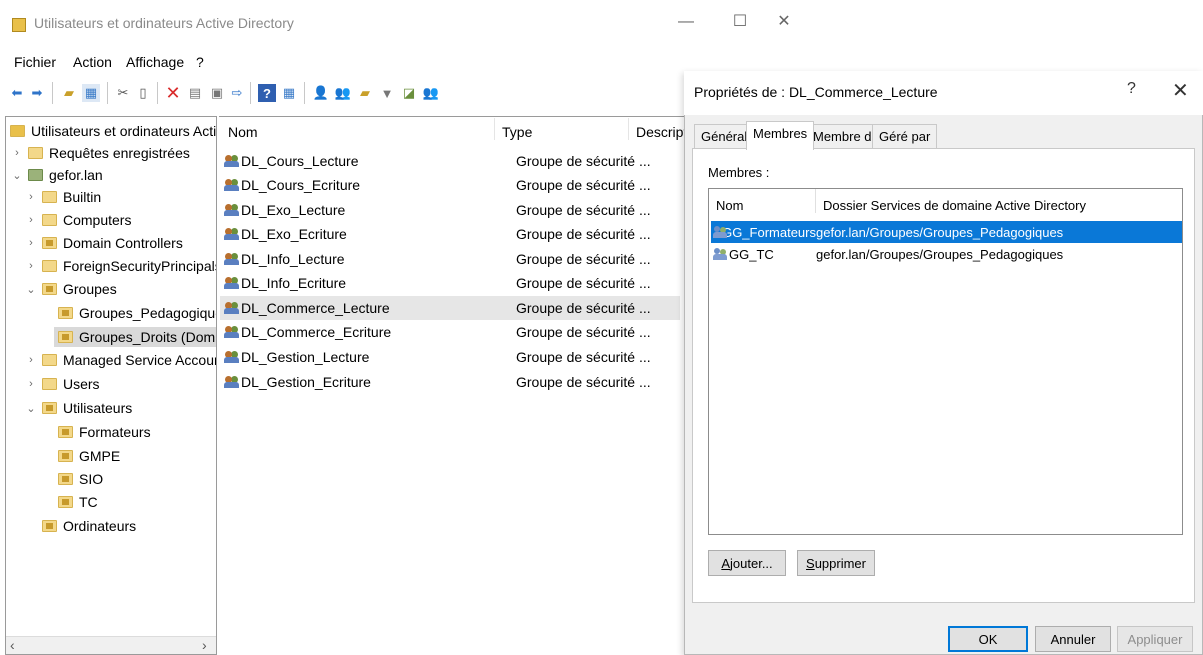 This screenshot has width=1203, height=655. Describe the element at coordinates (111, 645) in the screenshot. I see `tree-horizontal-scrollbar: ‹ ›` at that location.